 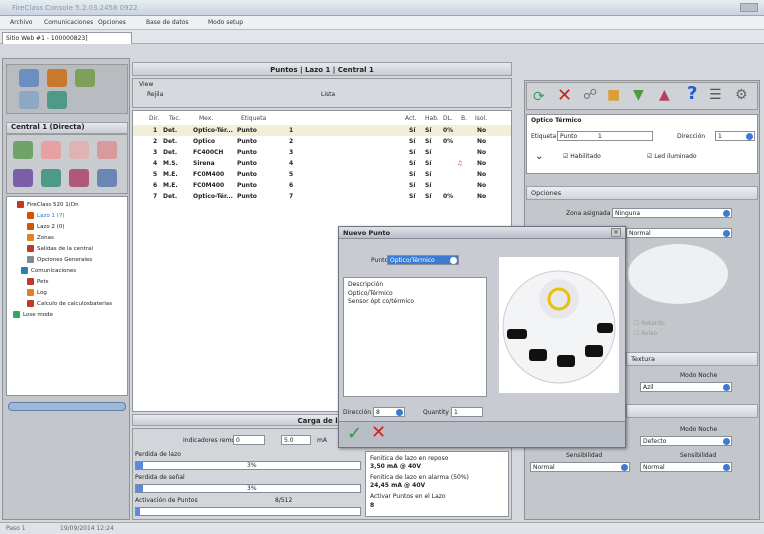 I want to click on tree-item: Log, so click(x=37, y=292).